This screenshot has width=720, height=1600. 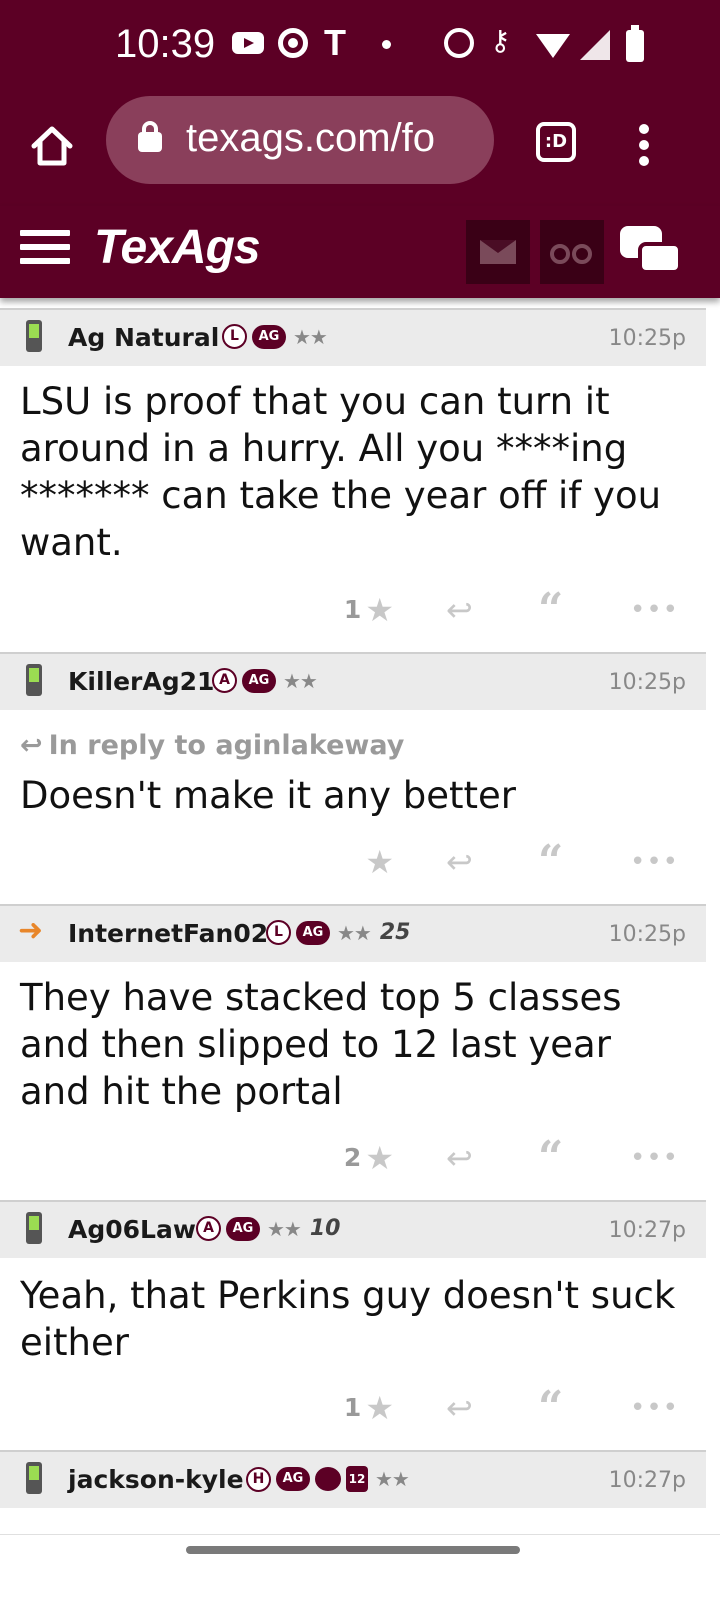 I want to click on browser-toolbar: texags.com/fo :D, so click(x=360, y=151).